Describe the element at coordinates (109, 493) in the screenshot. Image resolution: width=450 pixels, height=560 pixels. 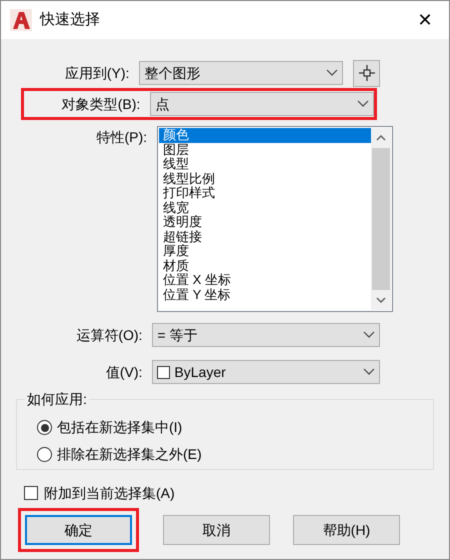
I see `checkbox-label: 附加到当前选择集(A)` at that location.